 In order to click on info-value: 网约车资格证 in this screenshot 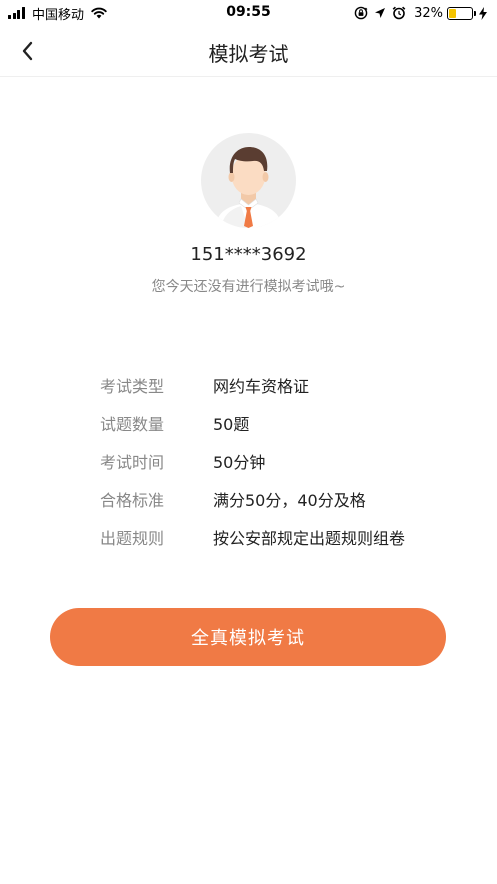, I will do `click(261, 386)`.